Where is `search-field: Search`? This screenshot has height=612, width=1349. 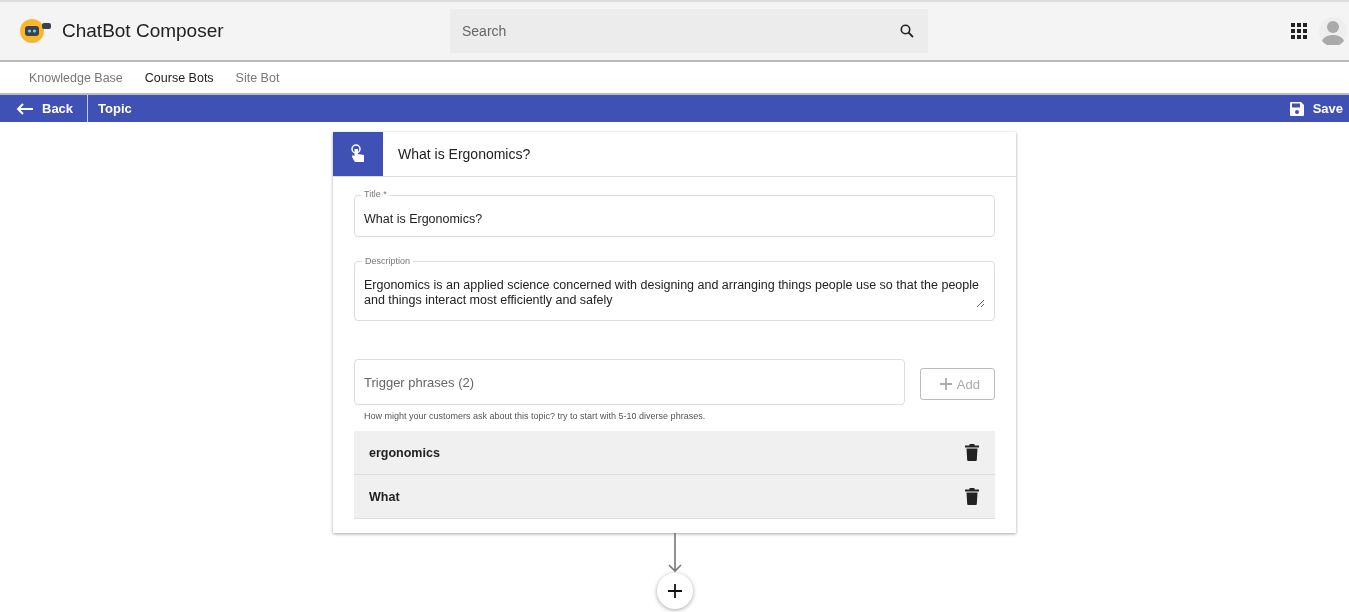
search-field: Search is located at coordinates (689, 31).